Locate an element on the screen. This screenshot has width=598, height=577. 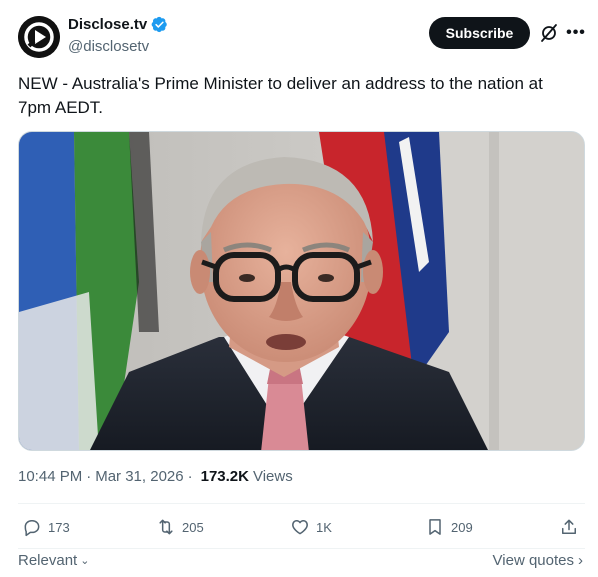
grok-icon is located at coordinates (549, 33).